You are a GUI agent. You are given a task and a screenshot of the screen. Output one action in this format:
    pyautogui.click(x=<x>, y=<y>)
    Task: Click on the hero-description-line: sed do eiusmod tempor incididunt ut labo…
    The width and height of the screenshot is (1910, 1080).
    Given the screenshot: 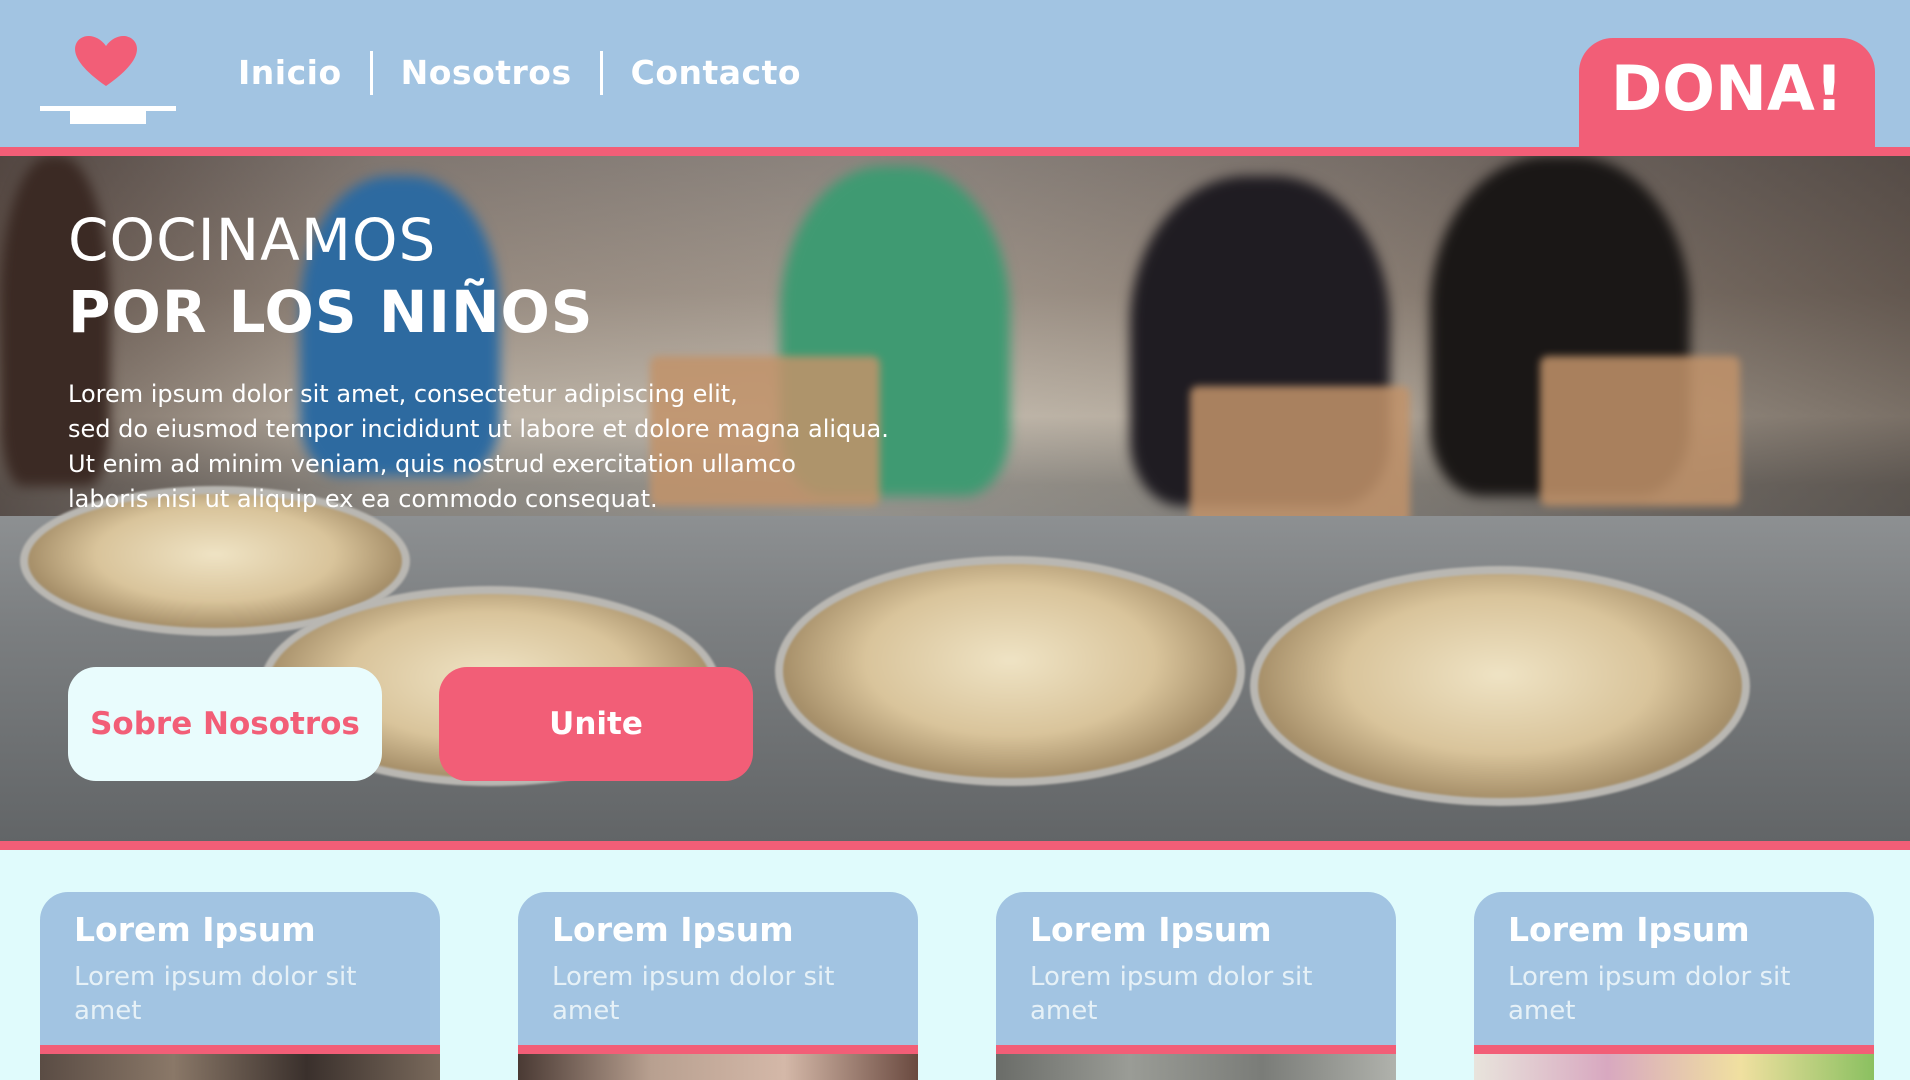 What is the action you would take?
    pyautogui.click(x=478, y=429)
    